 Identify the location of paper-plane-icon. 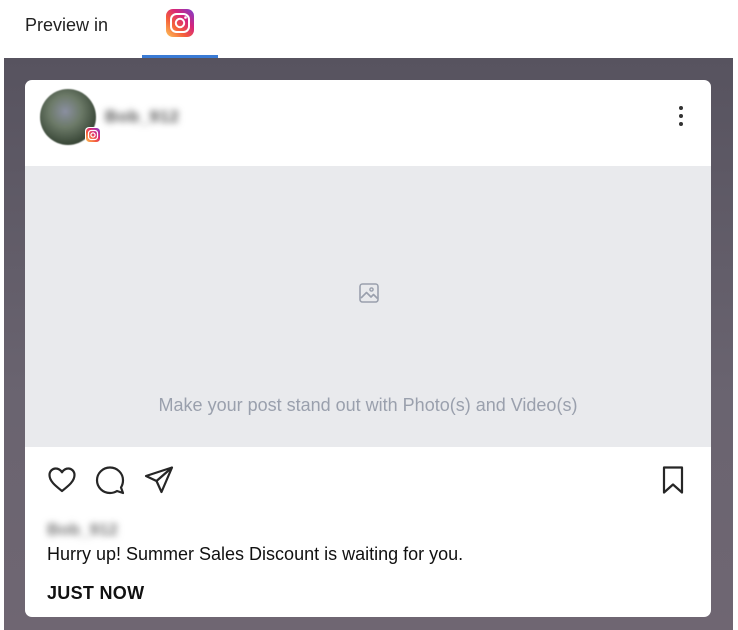
(159, 480).